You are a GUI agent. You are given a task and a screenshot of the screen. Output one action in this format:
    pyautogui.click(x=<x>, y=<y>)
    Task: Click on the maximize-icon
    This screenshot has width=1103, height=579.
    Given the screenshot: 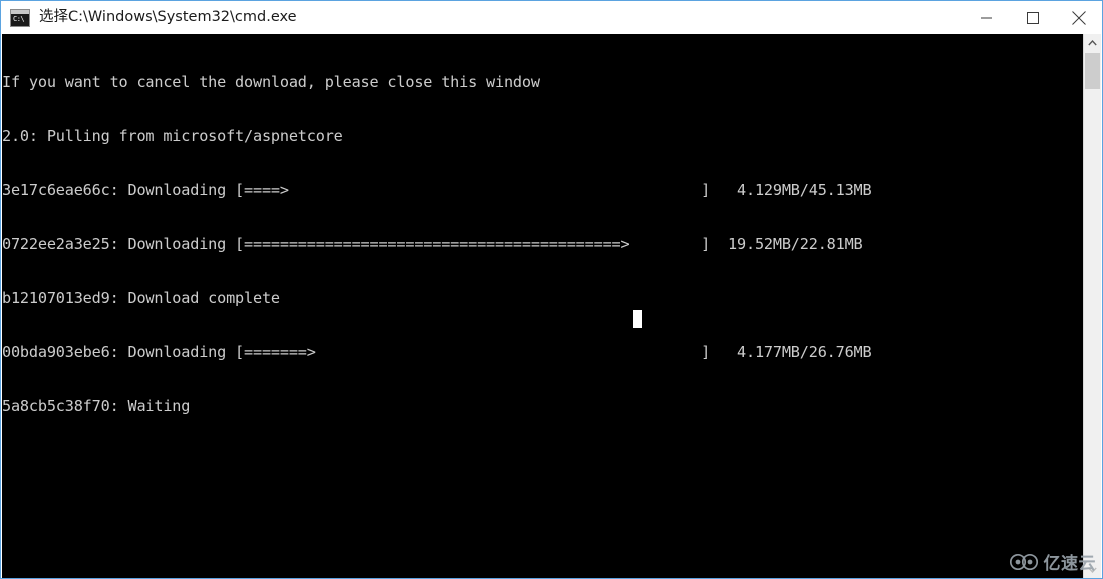 What is the action you would take?
    pyautogui.click(x=1033, y=17)
    